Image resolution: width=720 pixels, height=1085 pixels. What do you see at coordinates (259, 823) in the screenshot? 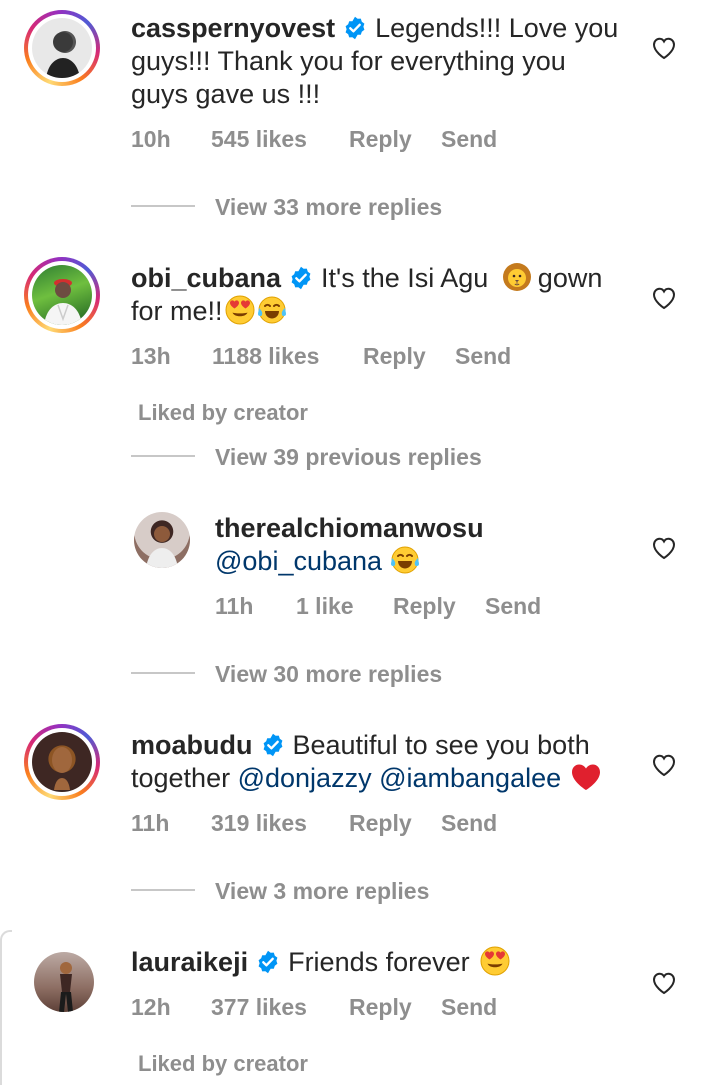
I see `likes-count: 319 likes` at bounding box center [259, 823].